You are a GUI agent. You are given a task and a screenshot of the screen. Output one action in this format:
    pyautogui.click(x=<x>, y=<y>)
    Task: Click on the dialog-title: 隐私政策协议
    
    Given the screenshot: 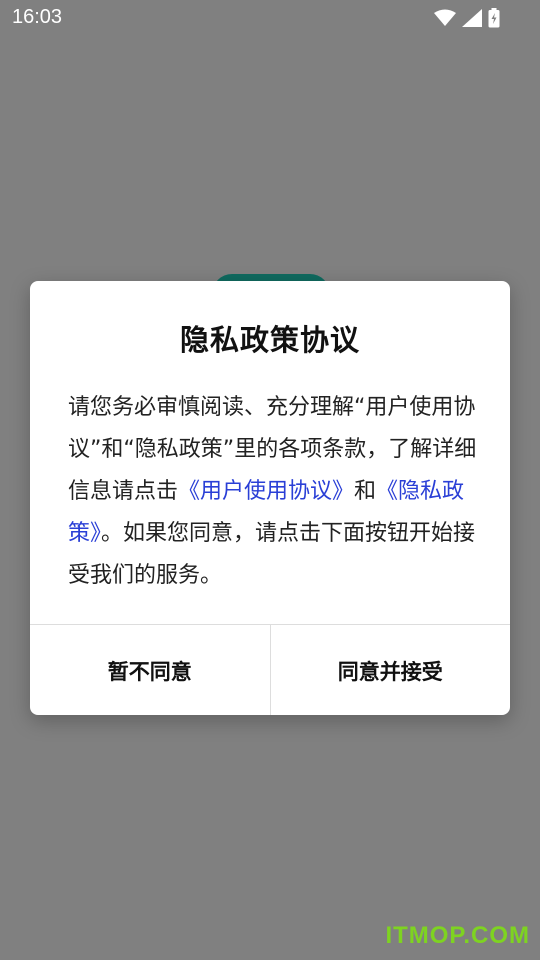 What is the action you would take?
    pyautogui.click(x=269, y=340)
    